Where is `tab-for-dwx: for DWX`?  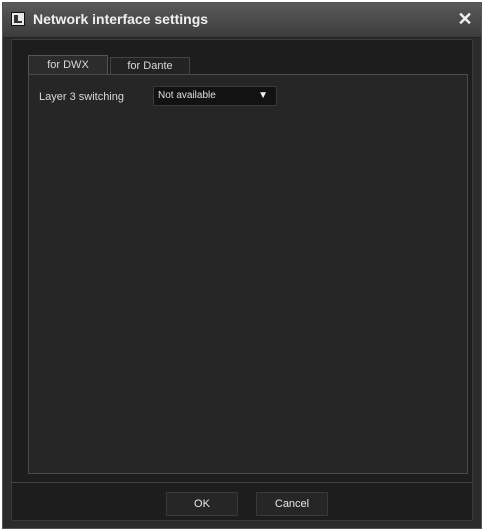 tab-for-dwx: for DWX is located at coordinates (68, 64).